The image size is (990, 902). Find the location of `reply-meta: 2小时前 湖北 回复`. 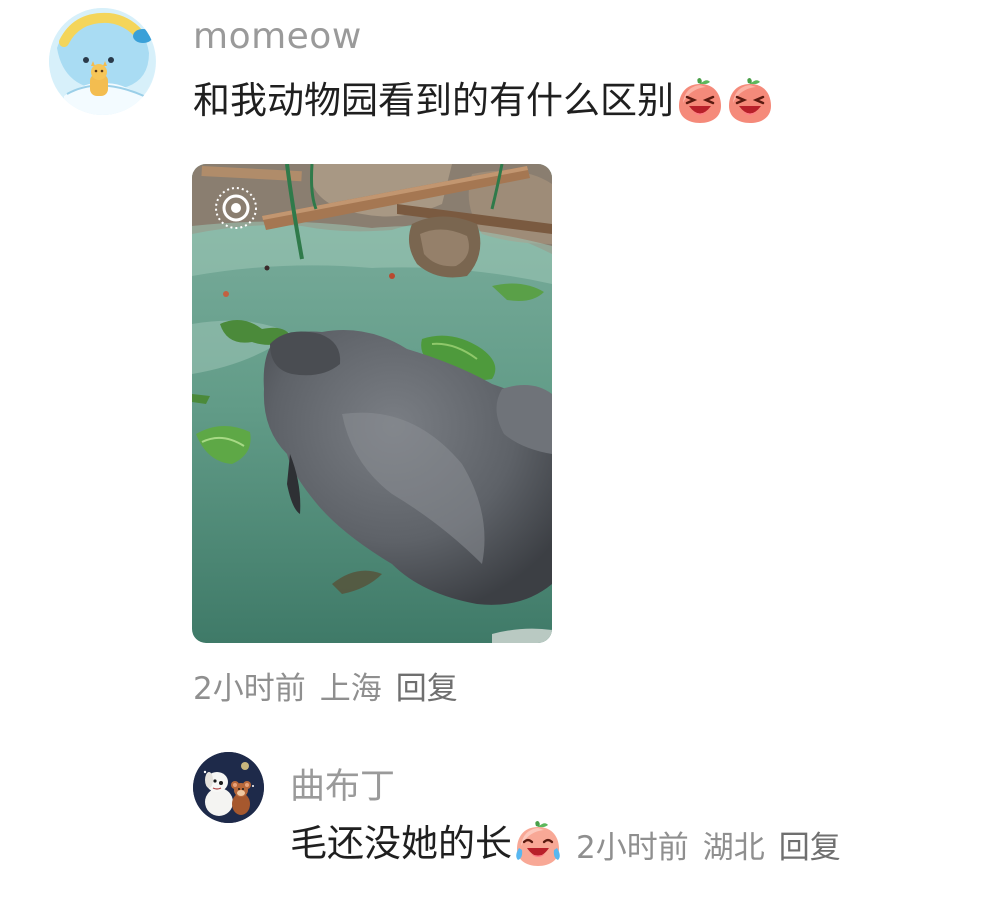

reply-meta: 2小时前 湖北 回复 is located at coordinates (708, 844).